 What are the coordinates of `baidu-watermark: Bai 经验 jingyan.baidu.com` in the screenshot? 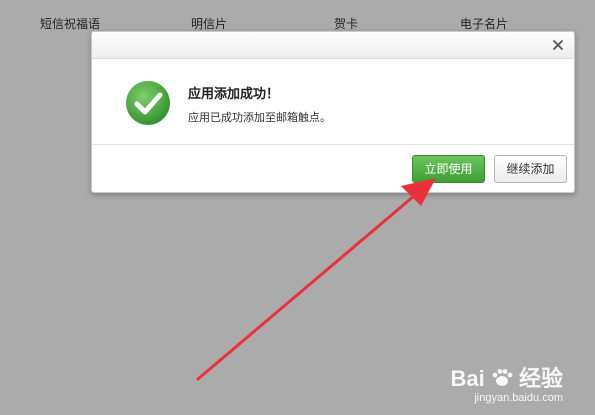 It's located at (506, 386).